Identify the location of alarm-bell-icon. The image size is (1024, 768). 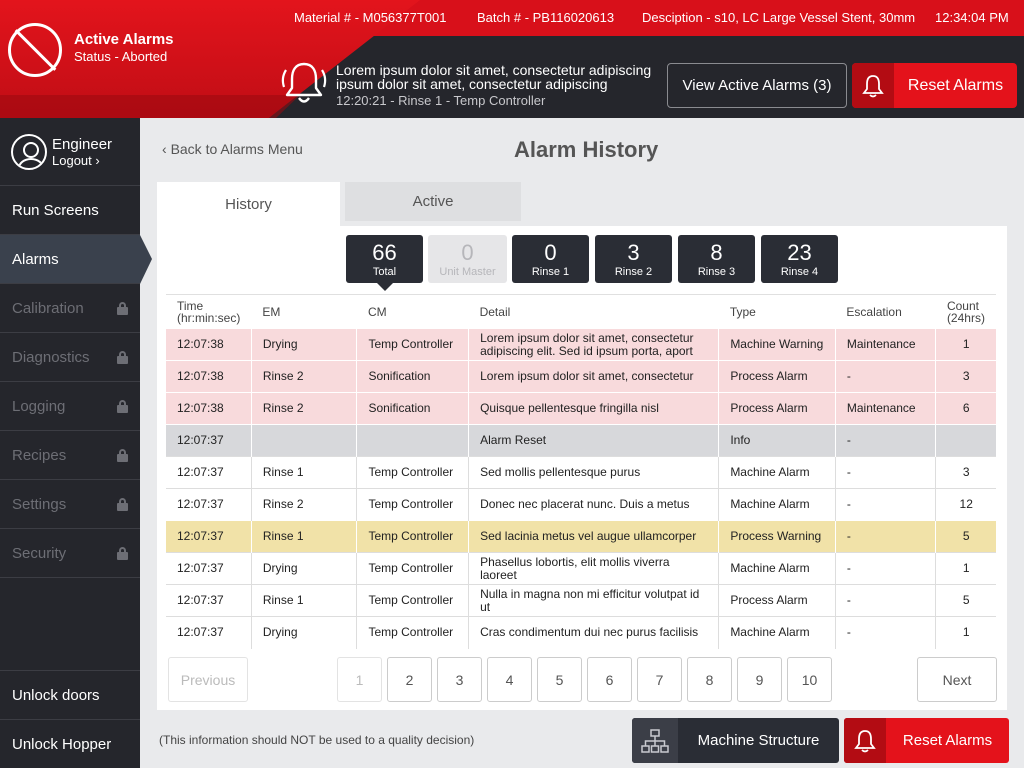
(304, 82).